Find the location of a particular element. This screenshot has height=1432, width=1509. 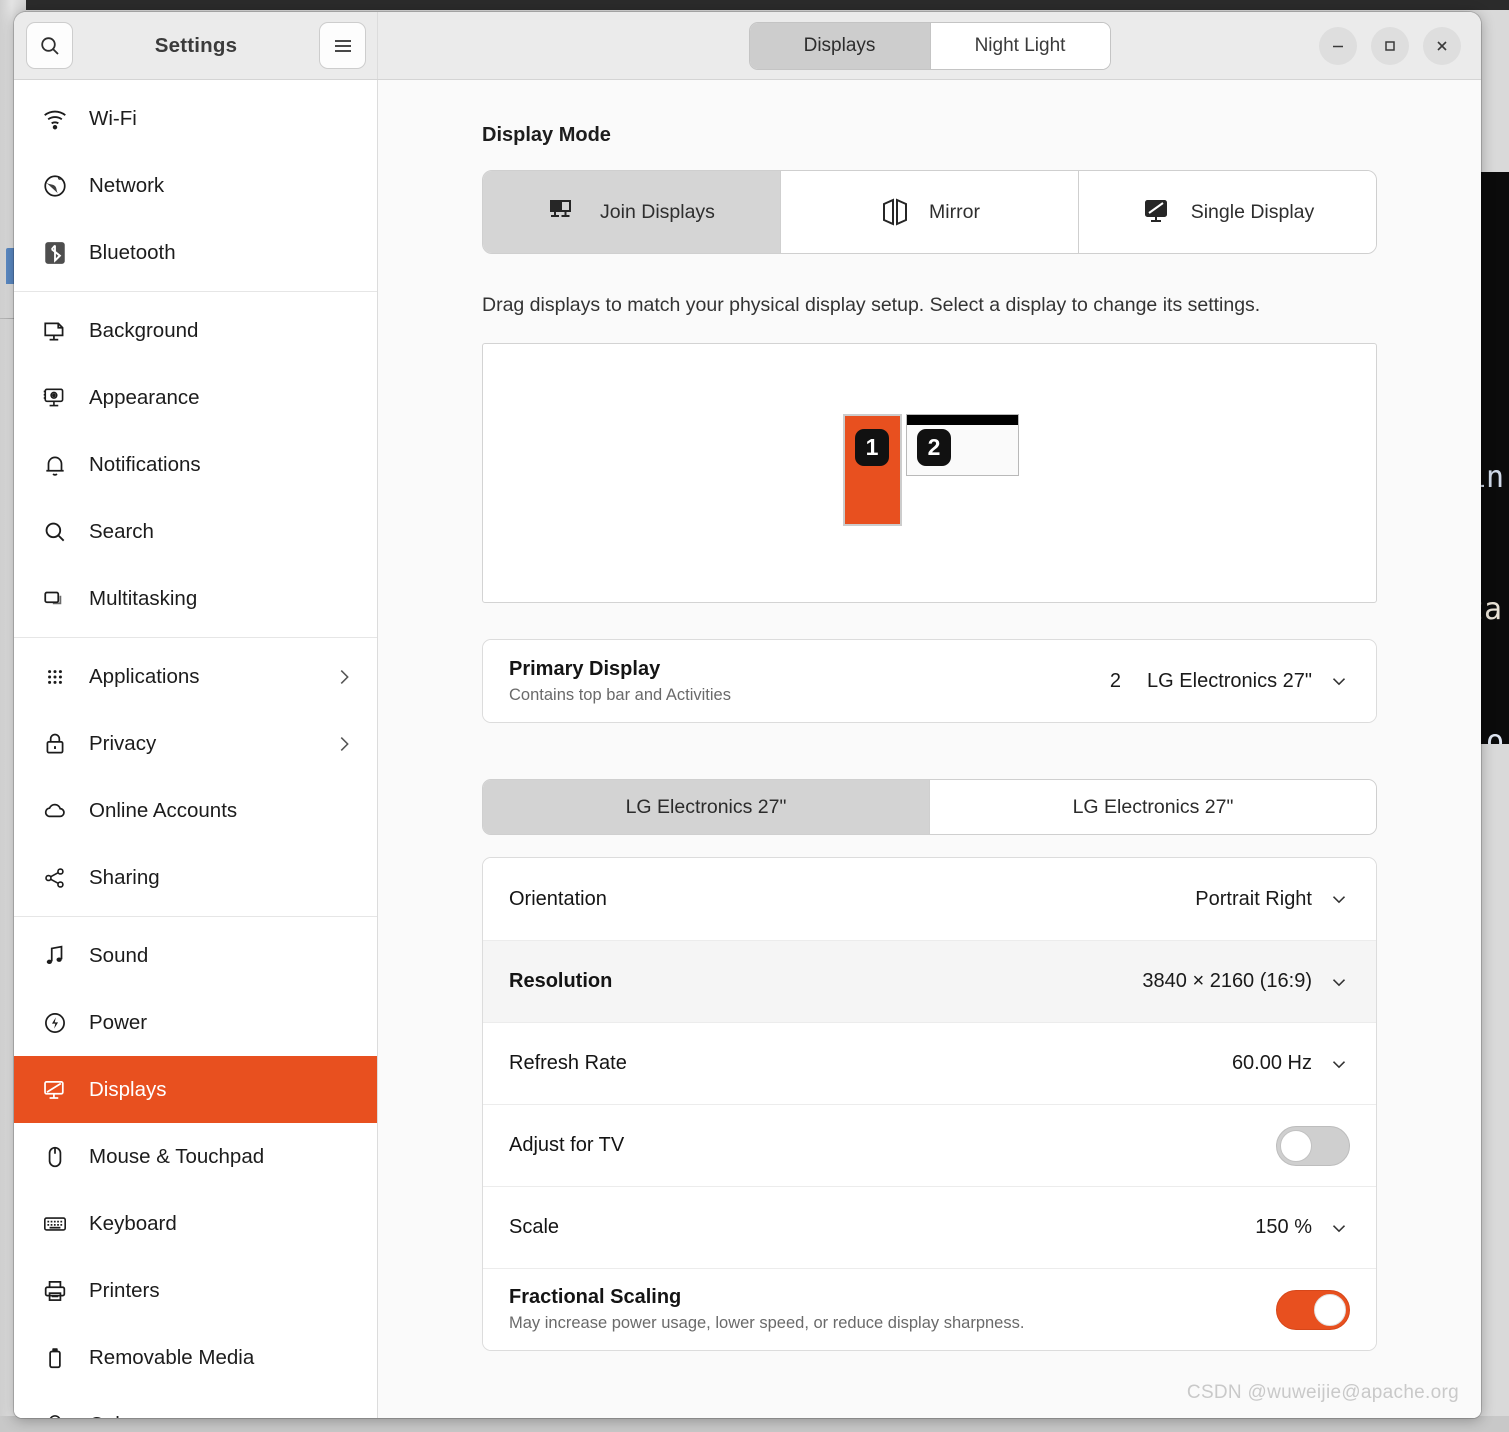

sidebar-item-sharing: Sharing is located at coordinates (195, 877).